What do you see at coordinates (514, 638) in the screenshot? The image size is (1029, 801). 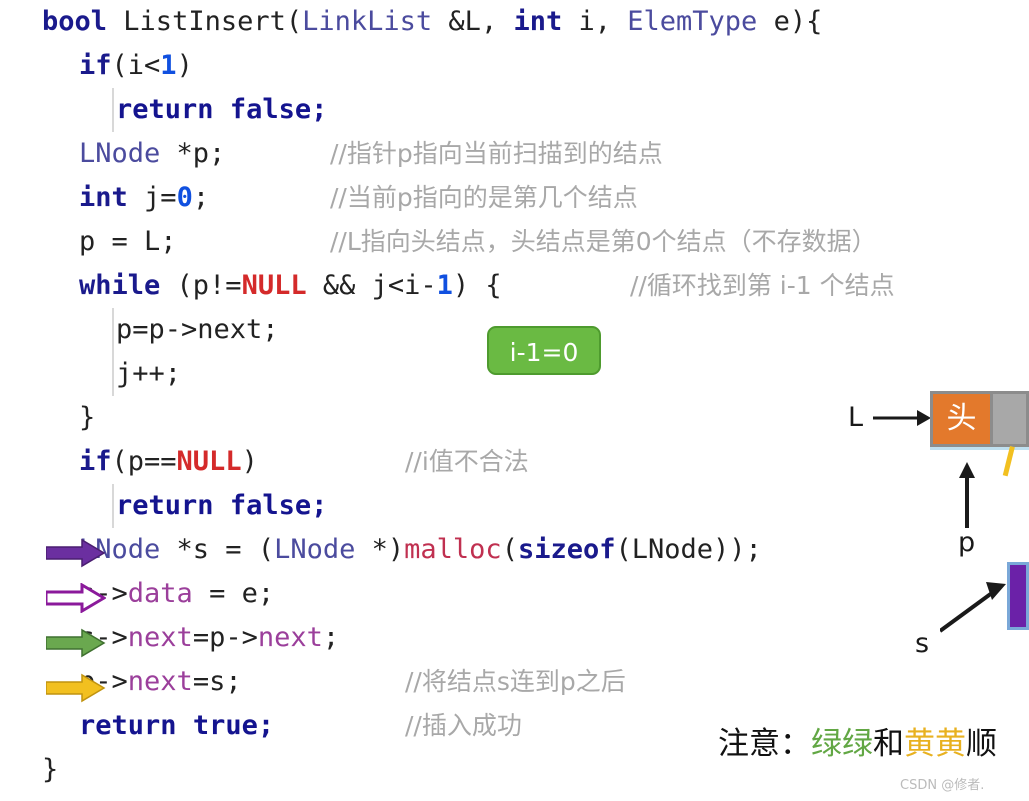 I see `code-line-s-next-p-next: s->next=p->next;` at bounding box center [514, 638].